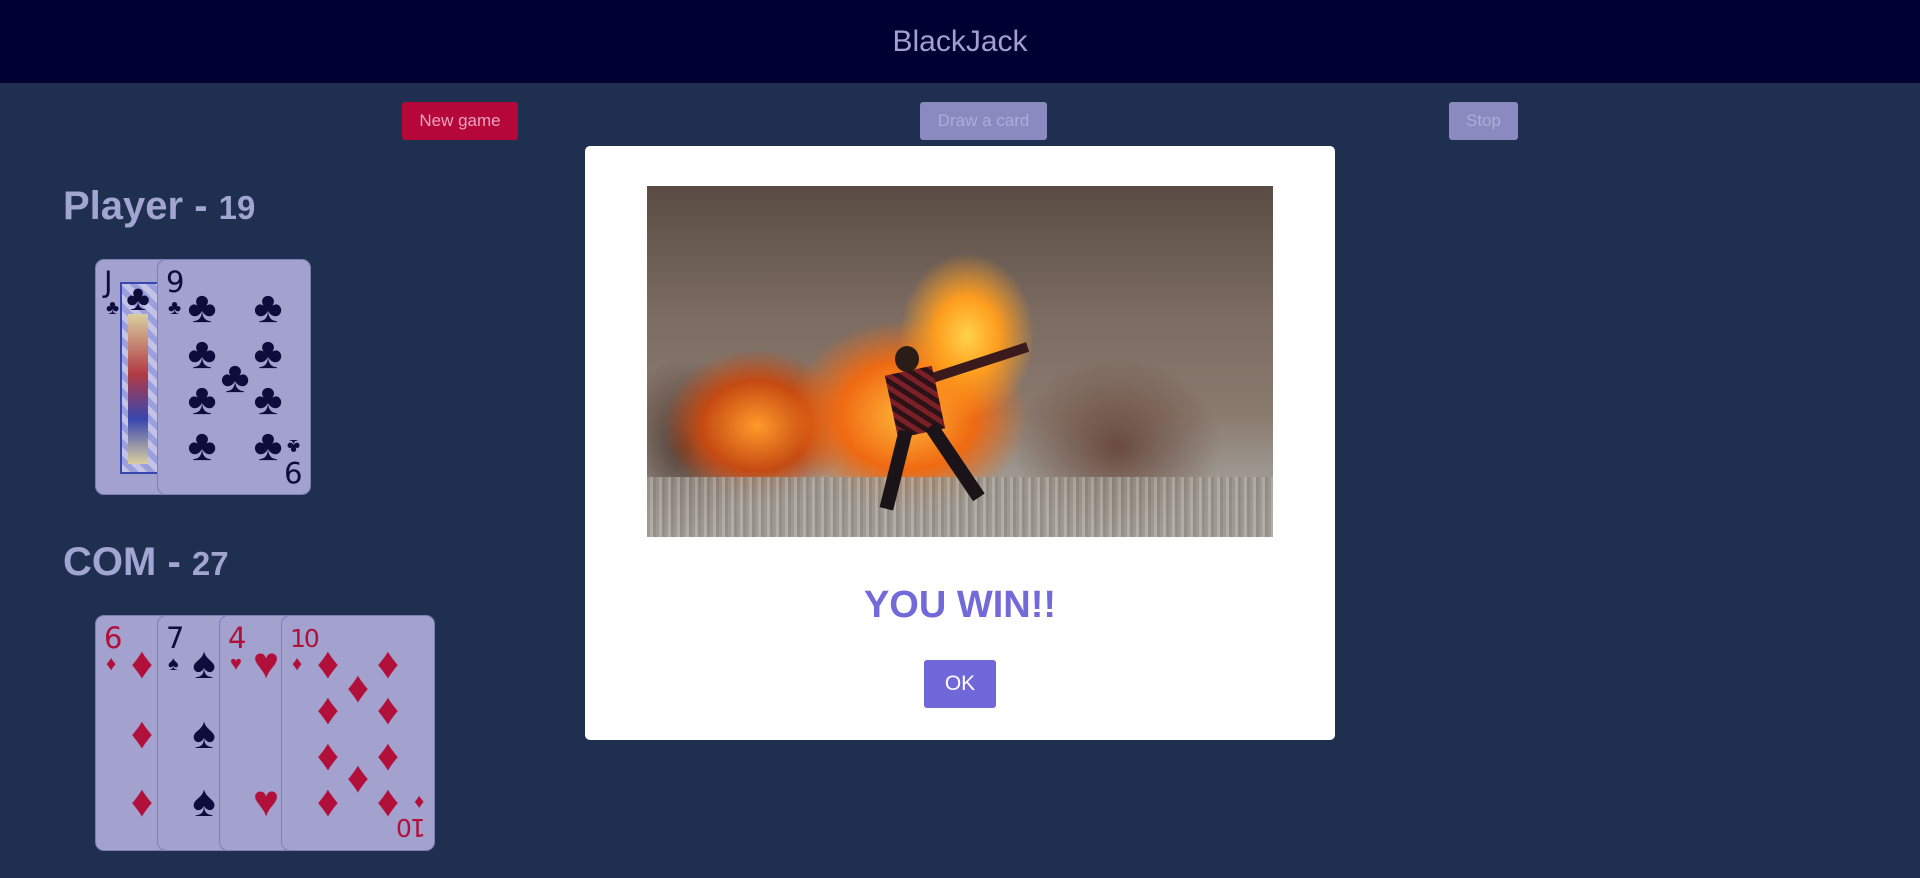 The height and width of the screenshot is (878, 1920). Describe the element at coordinates (1483, 121) in the screenshot. I see `stop-button: Stop` at that location.